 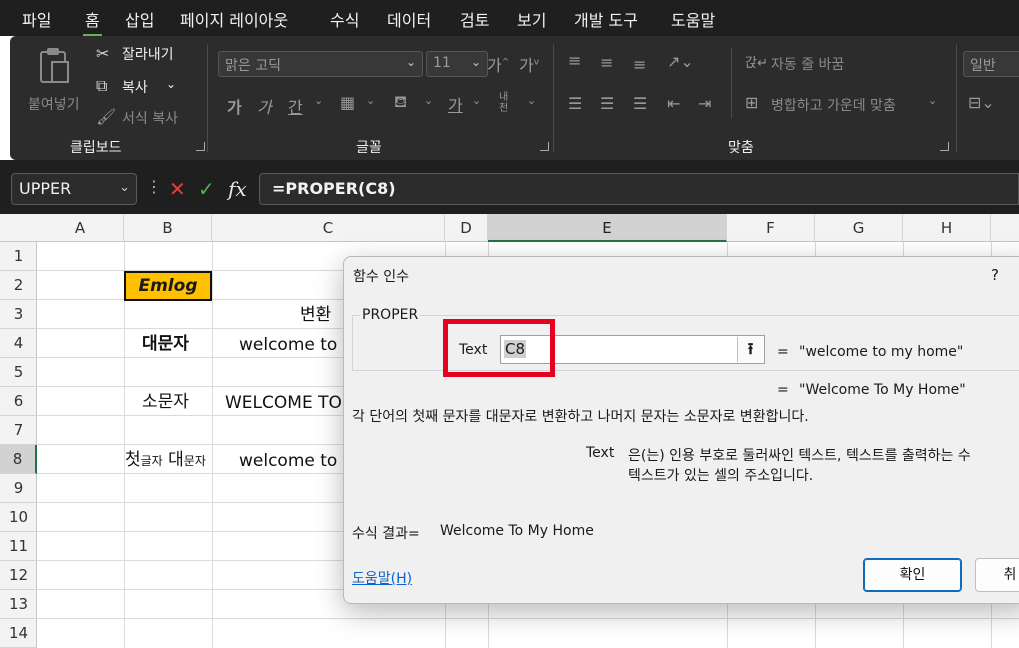 I want to click on cell-c3: 변환, so click(x=315, y=315).